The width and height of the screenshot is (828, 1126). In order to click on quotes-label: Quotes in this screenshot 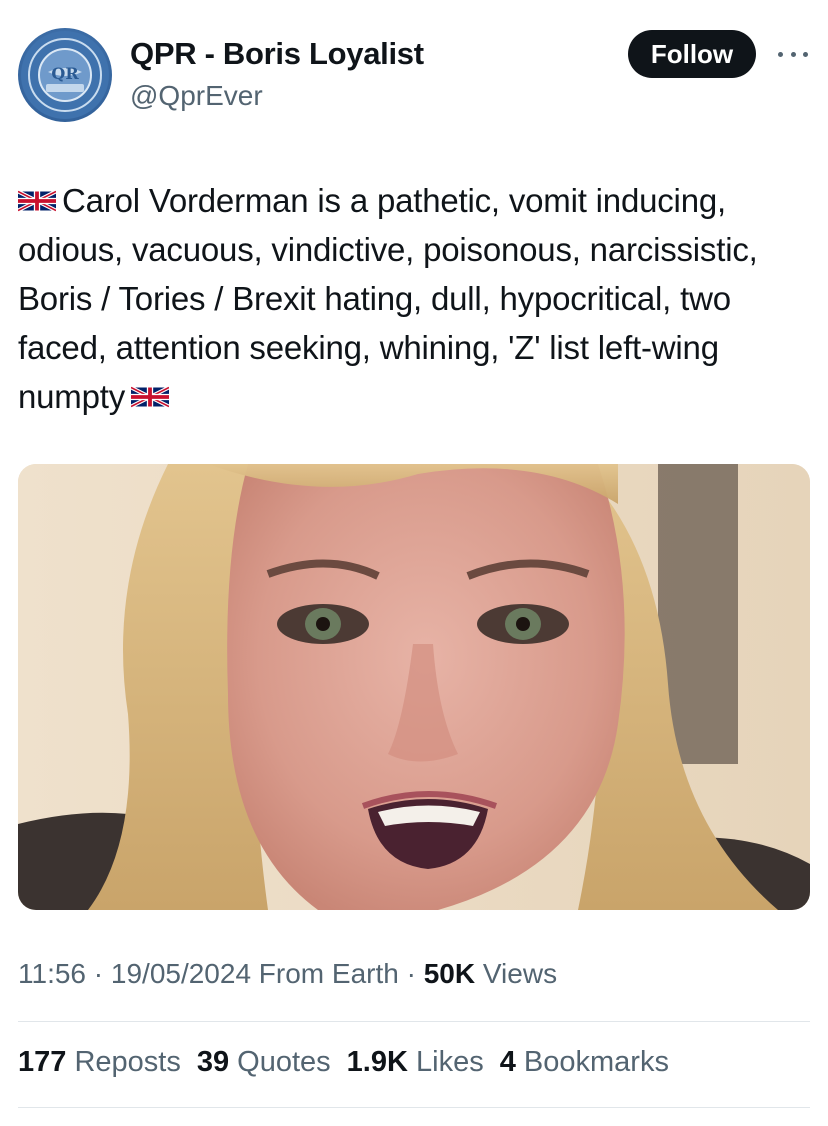, I will do `click(284, 1062)`.